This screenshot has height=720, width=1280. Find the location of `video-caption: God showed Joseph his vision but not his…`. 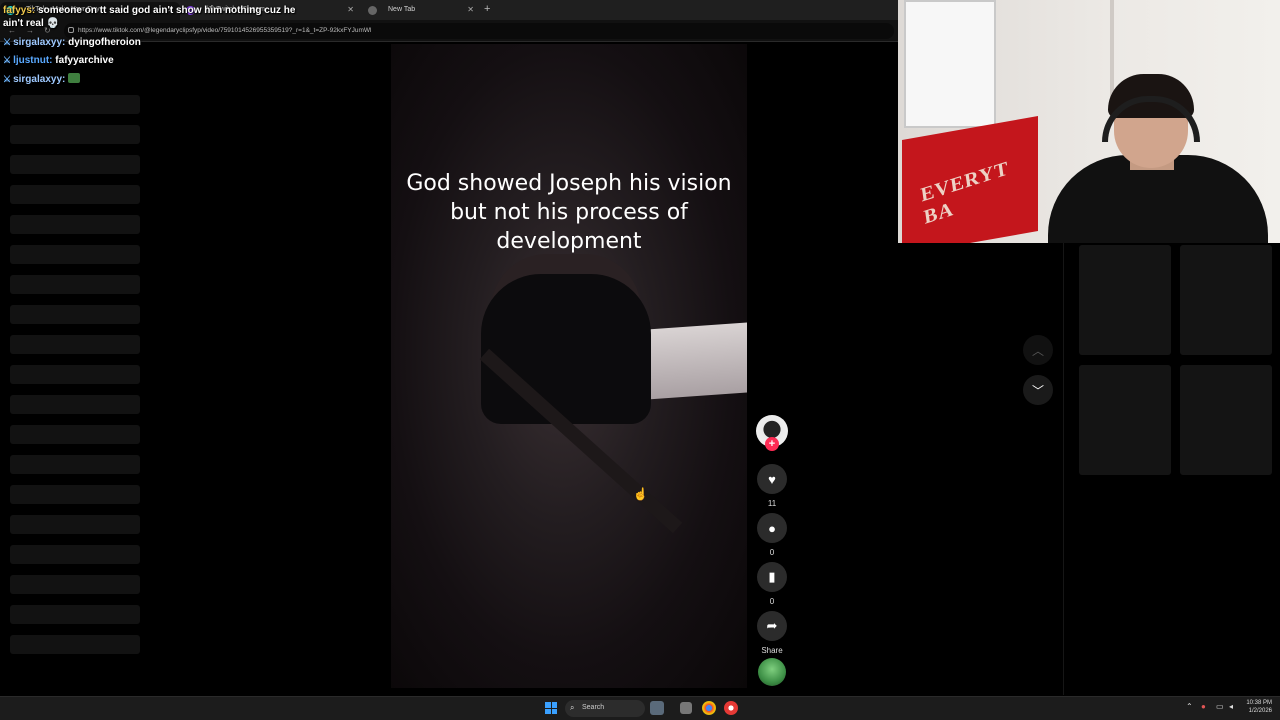

video-caption: God showed Joseph his vision but not his… is located at coordinates (569, 212).